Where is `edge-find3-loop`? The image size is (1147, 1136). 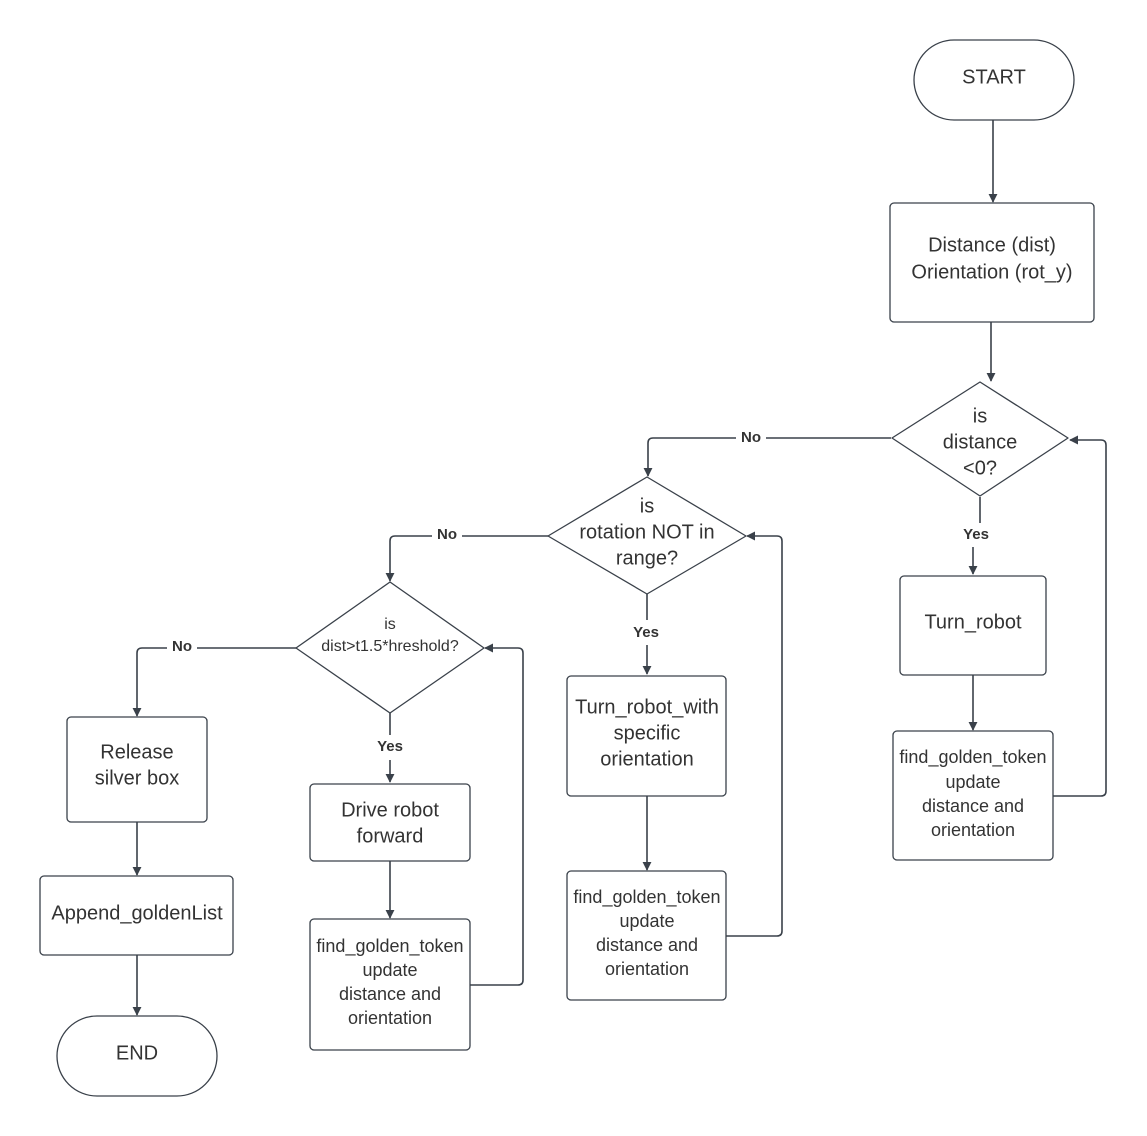 edge-find3-loop is located at coordinates (497, 814).